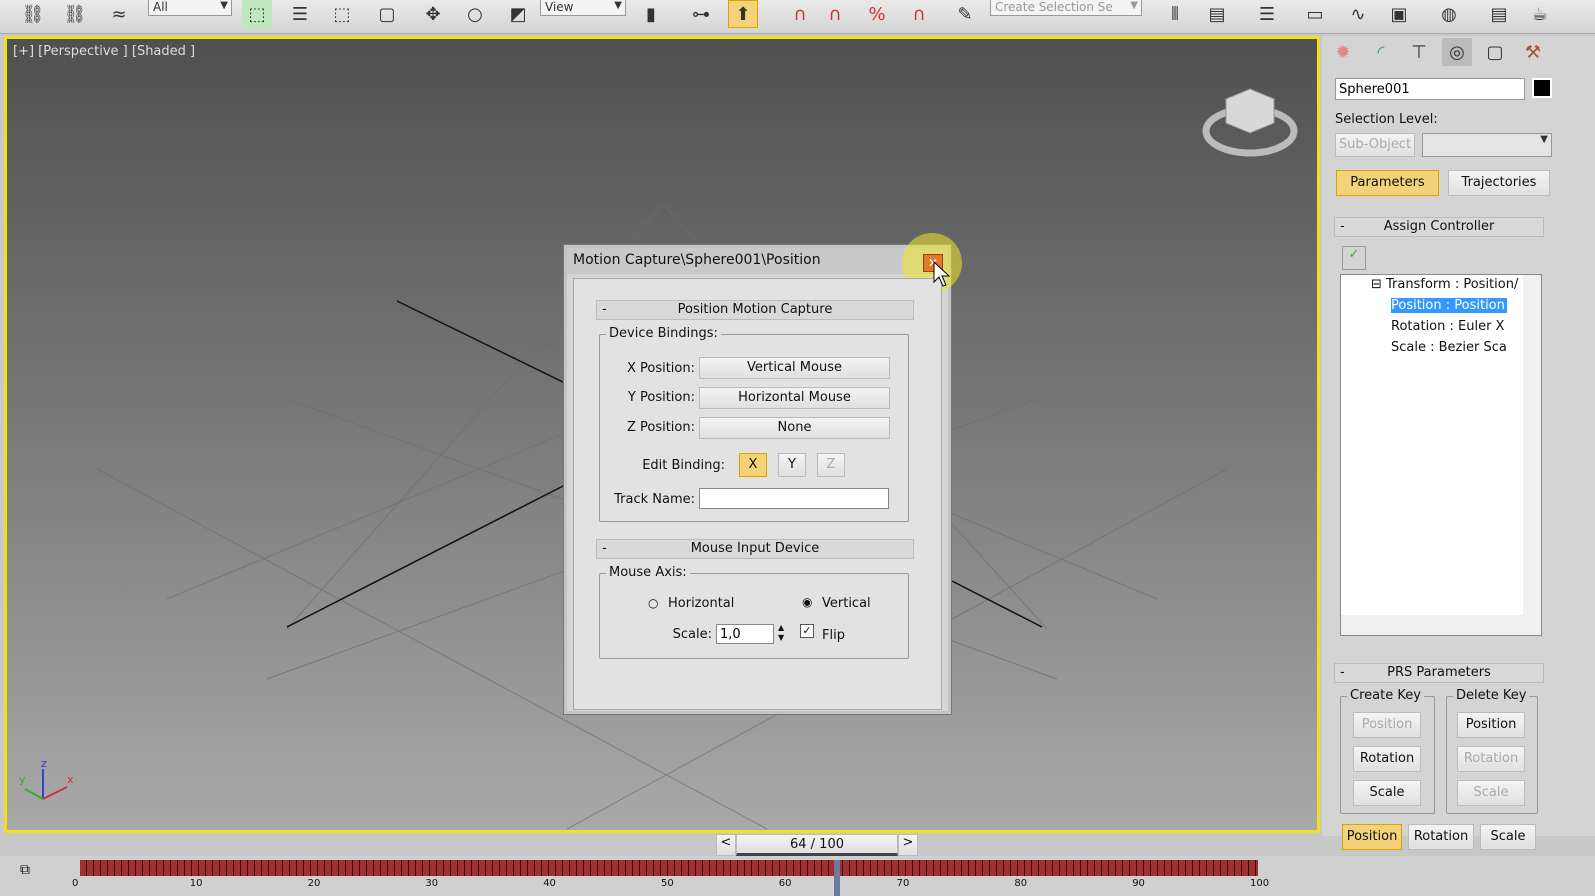 The image size is (1595, 896). What do you see at coordinates (877, 14) in the screenshot?
I see `percent-snap-icon: %` at bounding box center [877, 14].